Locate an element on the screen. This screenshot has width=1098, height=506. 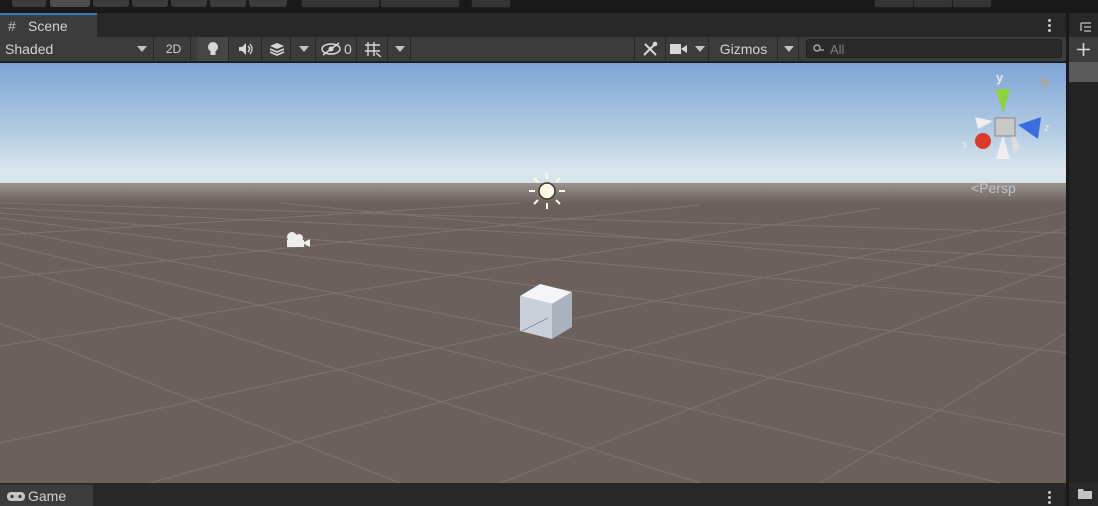
scale-tool-button is located at coordinates (150, 3).